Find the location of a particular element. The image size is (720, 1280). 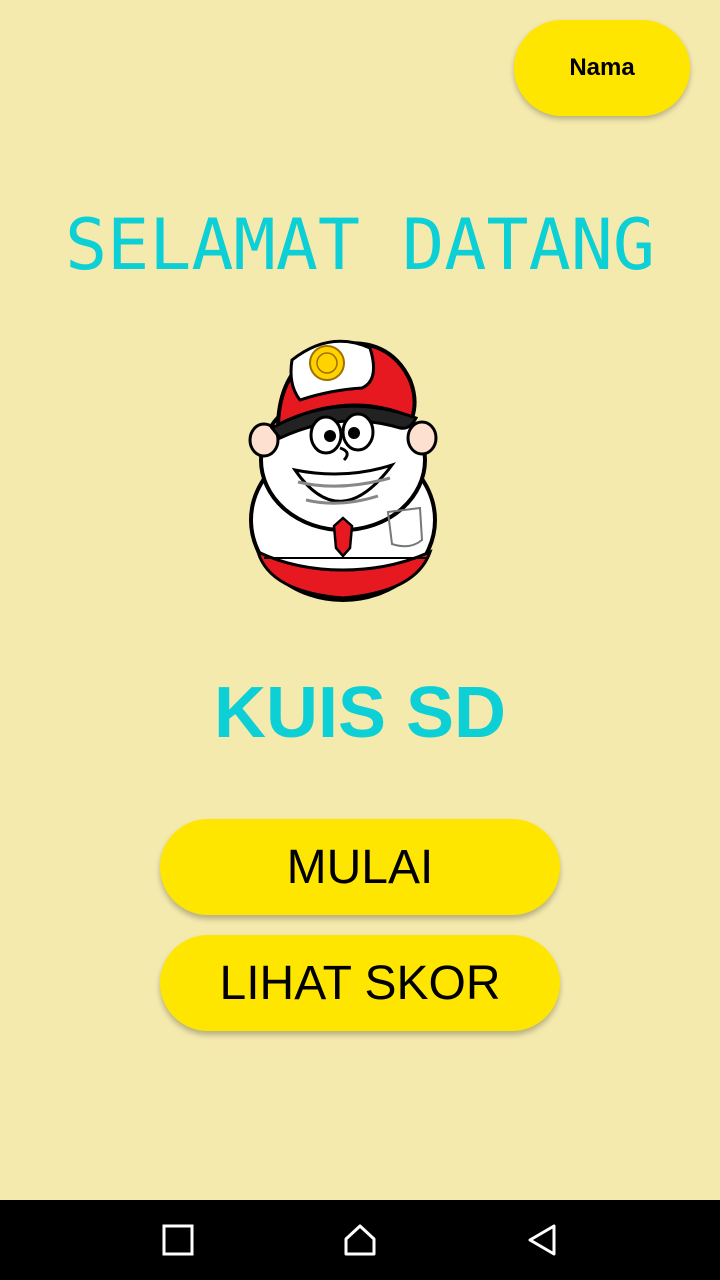

view-score-button: LIHAT SKOR is located at coordinates (360, 983).